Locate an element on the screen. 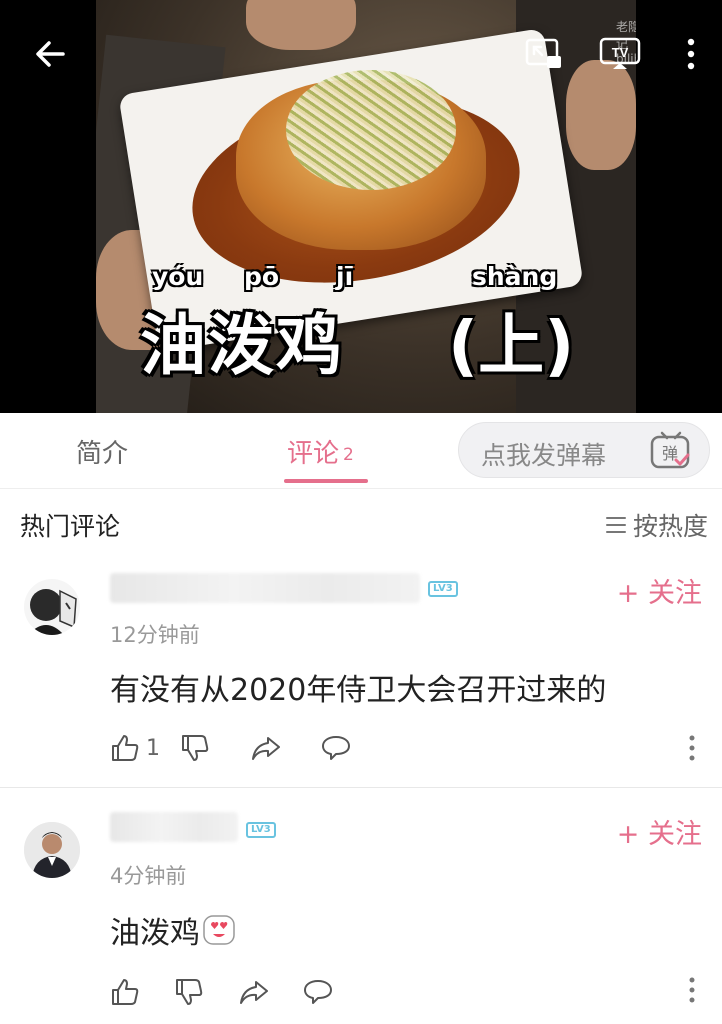 This screenshot has height=1024, width=722. tv-cast-button: TV is located at coordinates (620, 54).